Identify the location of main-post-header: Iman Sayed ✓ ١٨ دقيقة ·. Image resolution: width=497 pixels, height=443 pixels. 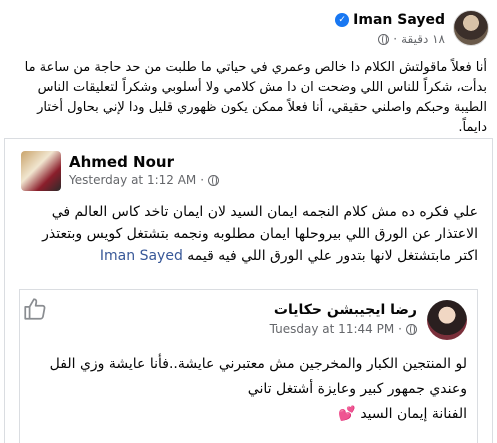
(248, 31).